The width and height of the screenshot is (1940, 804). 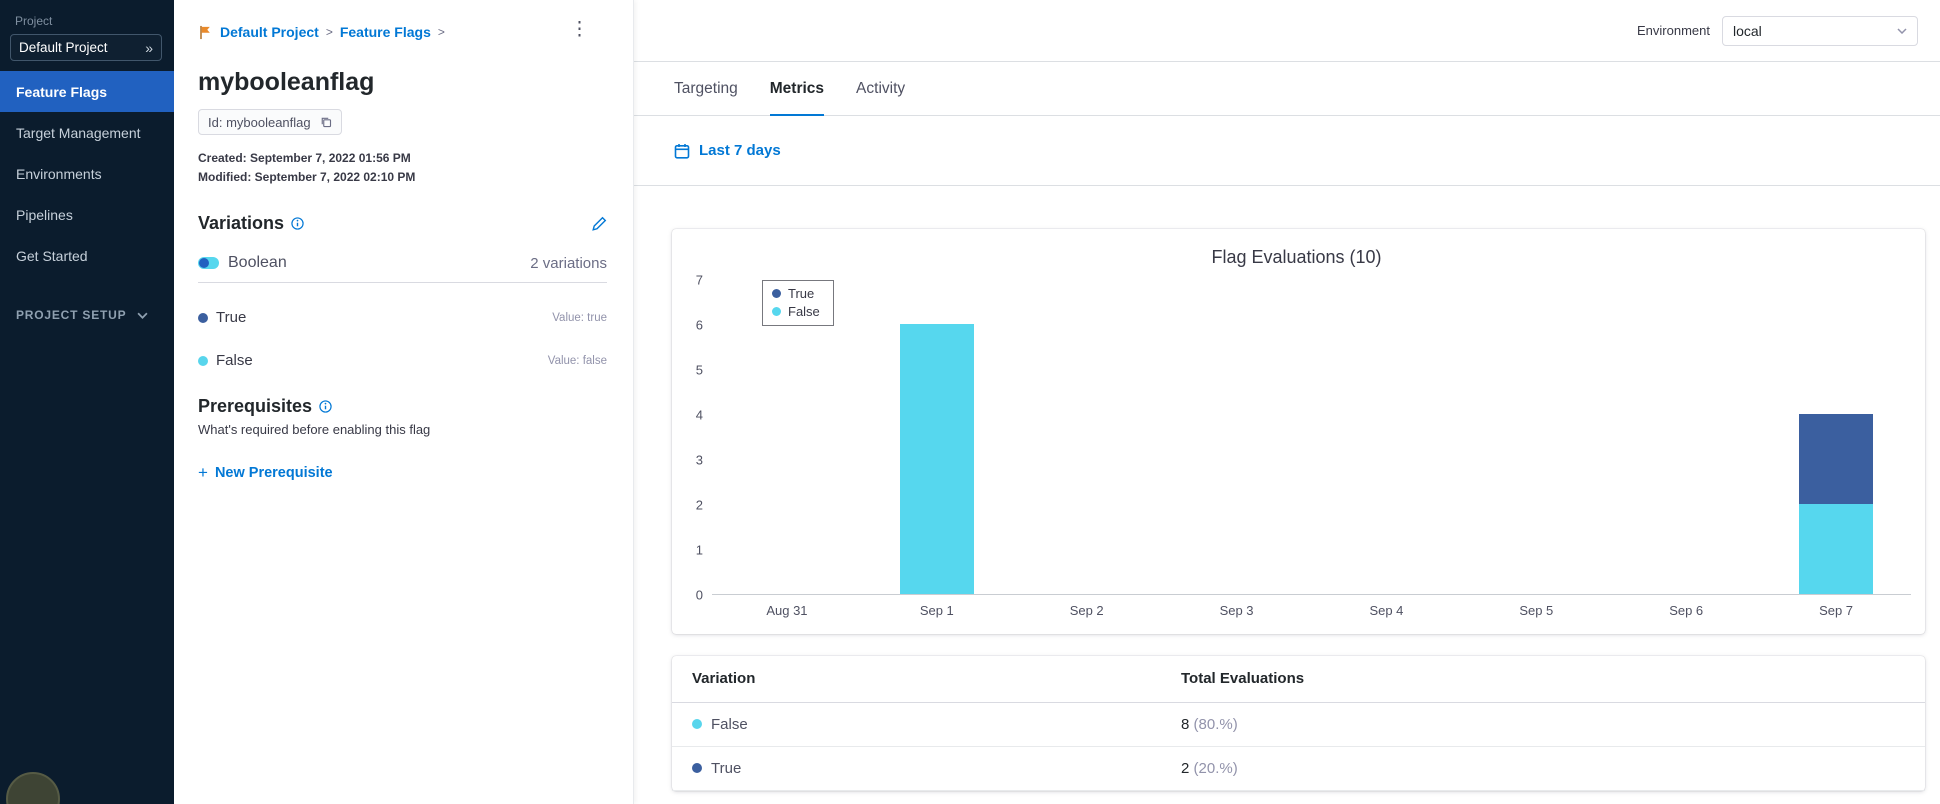 What do you see at coordinates (142, 315) in the screenshot?
I see `chevron-down-icon` at bounding box center [142, 315].